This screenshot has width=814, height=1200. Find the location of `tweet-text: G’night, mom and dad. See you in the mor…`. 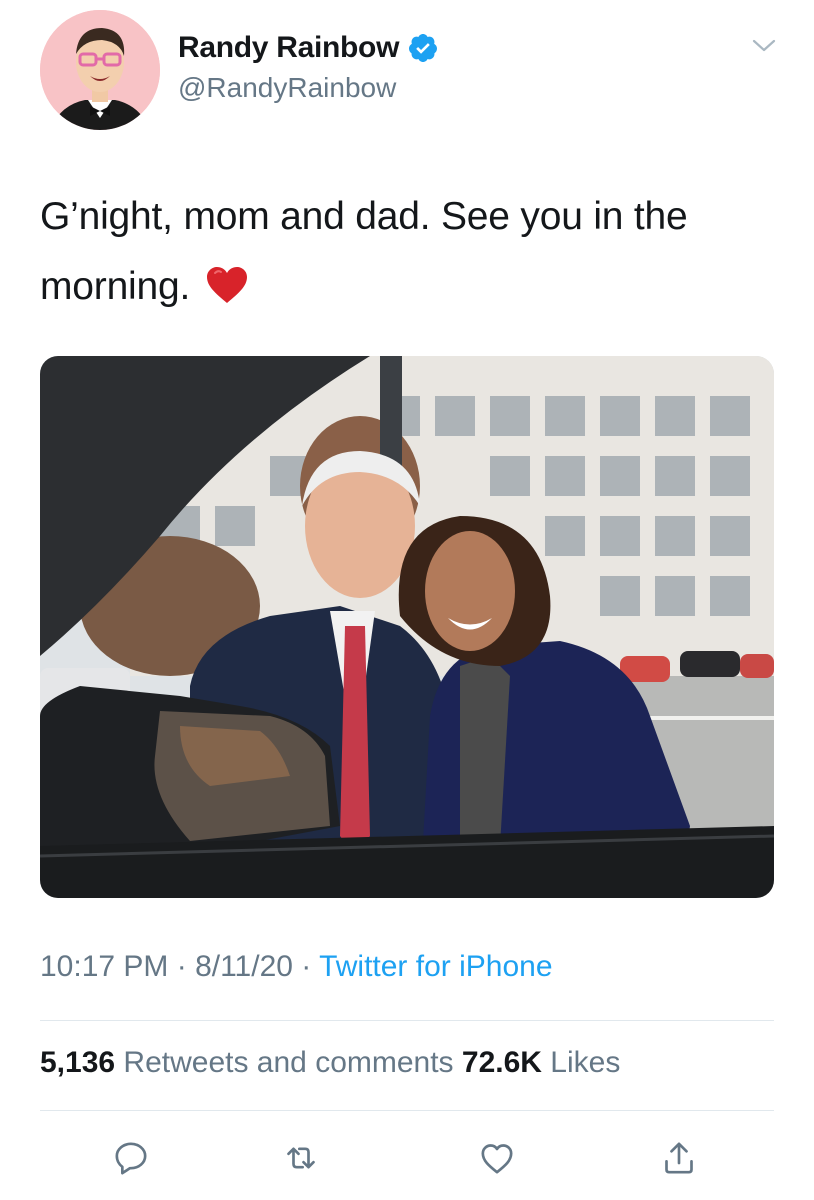

tweet-text: G’night, mom and dad. See you in the mor… is located at coordinates (410, 252).